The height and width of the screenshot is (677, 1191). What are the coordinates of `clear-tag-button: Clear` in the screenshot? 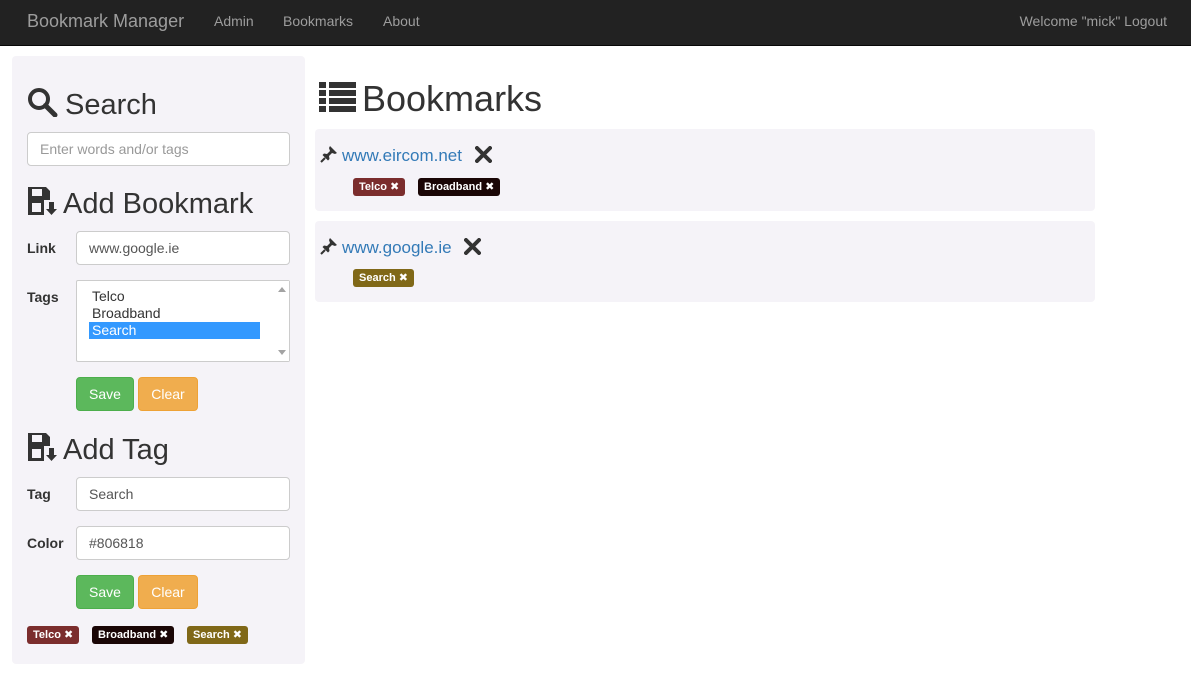 It's located at (168, 592).